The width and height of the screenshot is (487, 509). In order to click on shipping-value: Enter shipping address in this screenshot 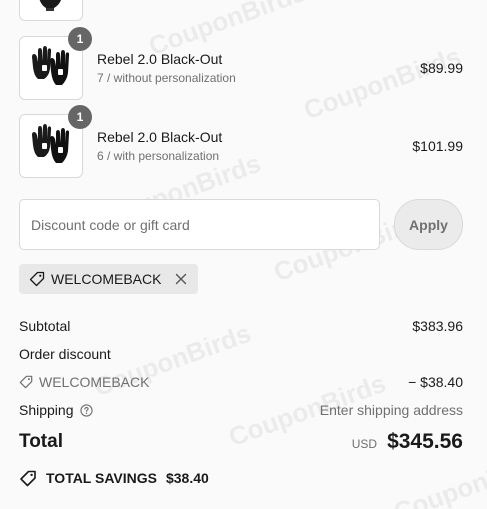, I will do `click(391, 410)`.